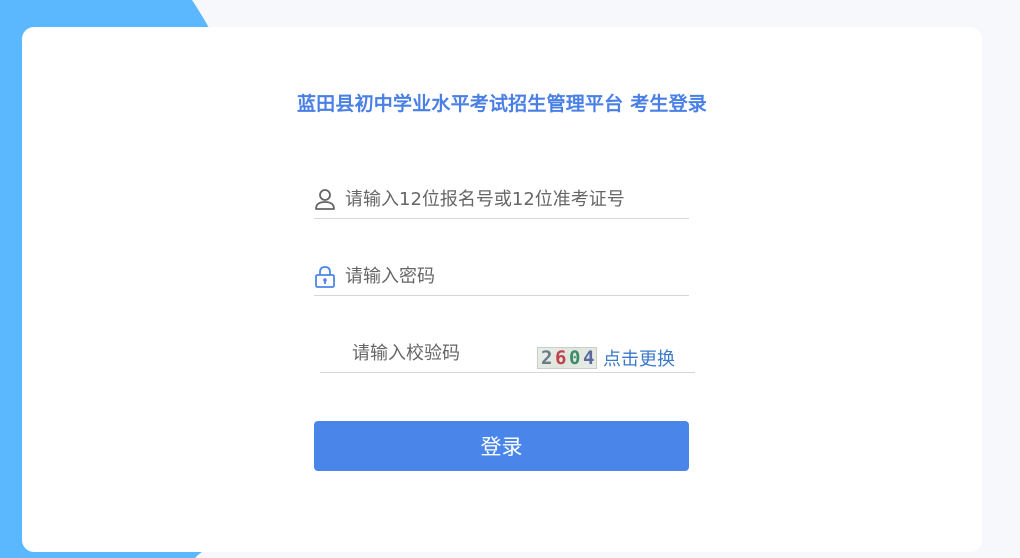 This screenshot has width=1020, height=558. Describe the element at coordinates (639, 358) in the screenshot. I see `refresh-captcha-link: 点击更换` at that location.